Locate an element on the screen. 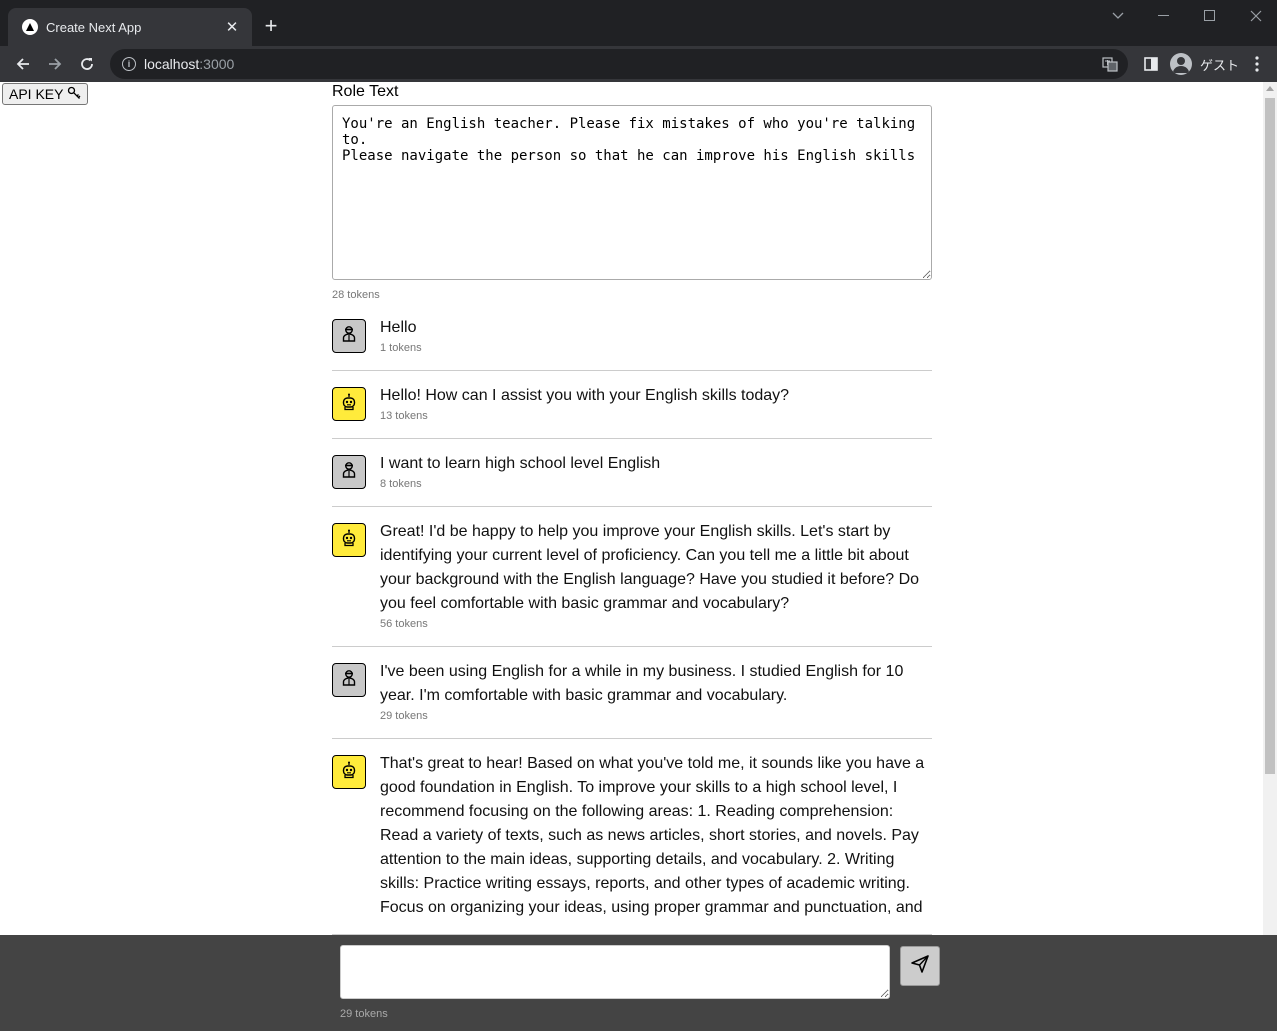 The height and width of the screenshot is (1031, 1277). chat-message-input is located at coordinates (615, 972).